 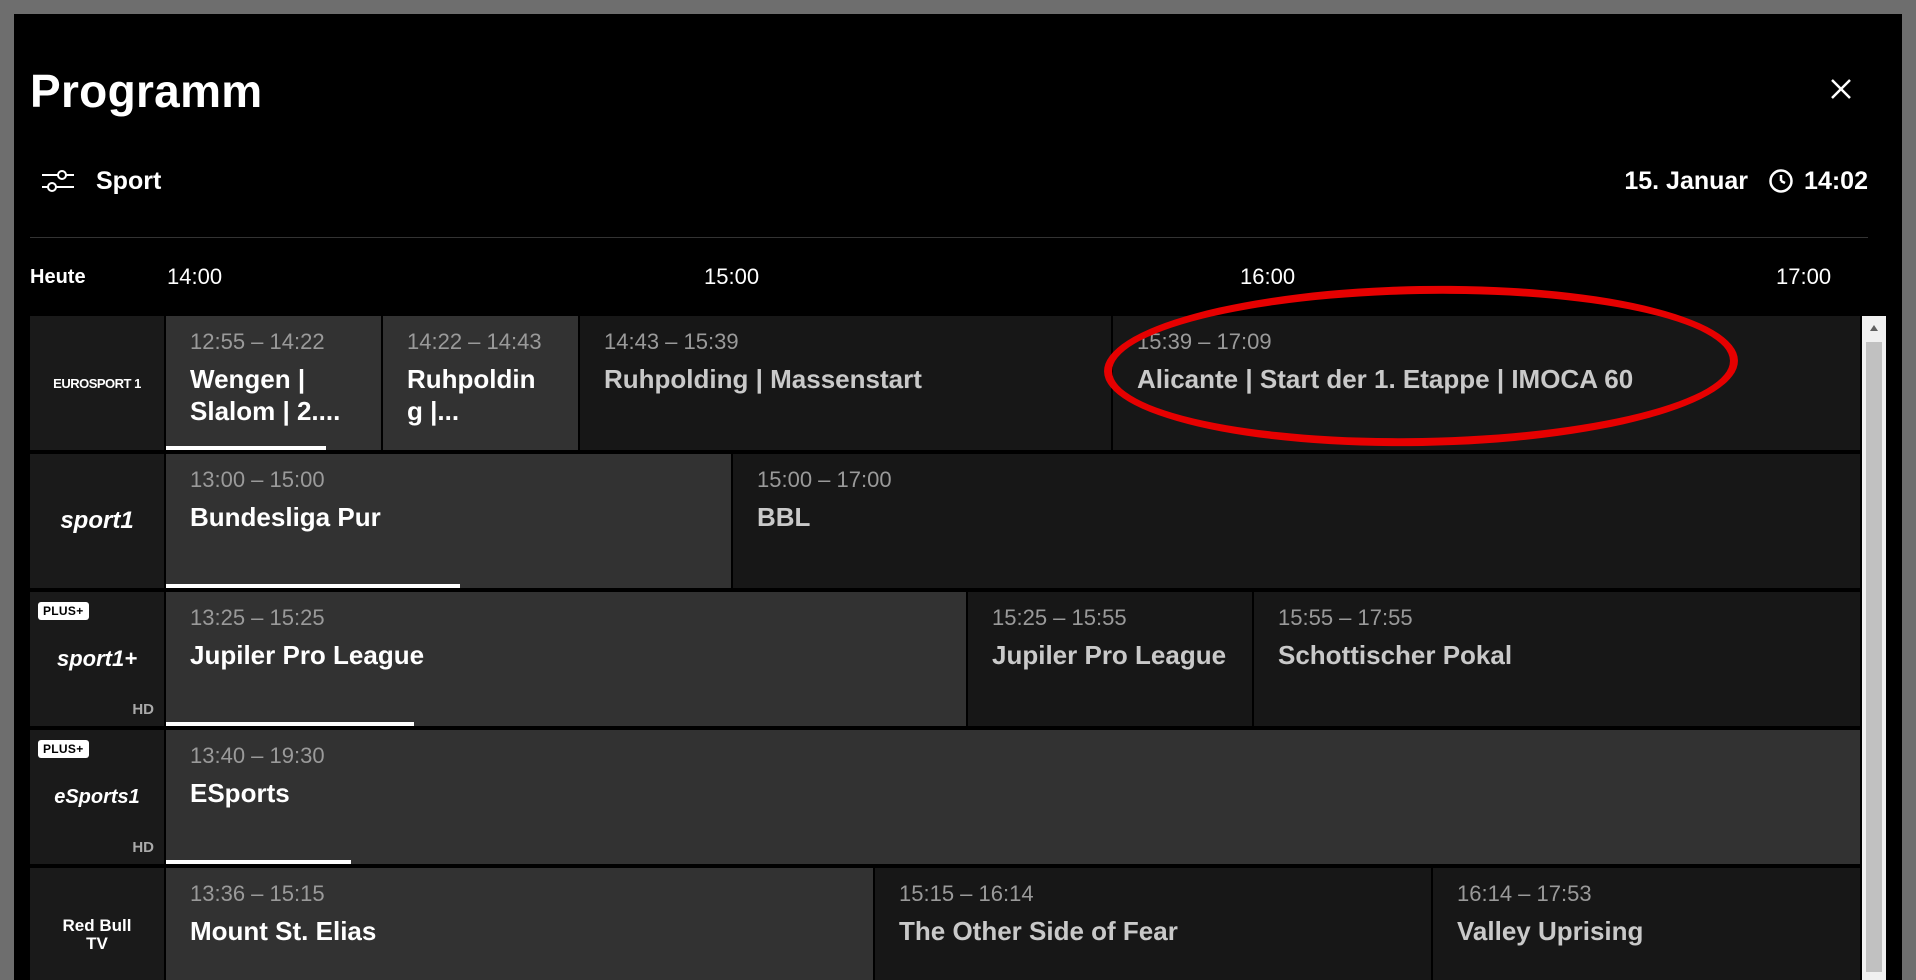 I want to click on scroll-up-button, so click(x=1874, y=328).